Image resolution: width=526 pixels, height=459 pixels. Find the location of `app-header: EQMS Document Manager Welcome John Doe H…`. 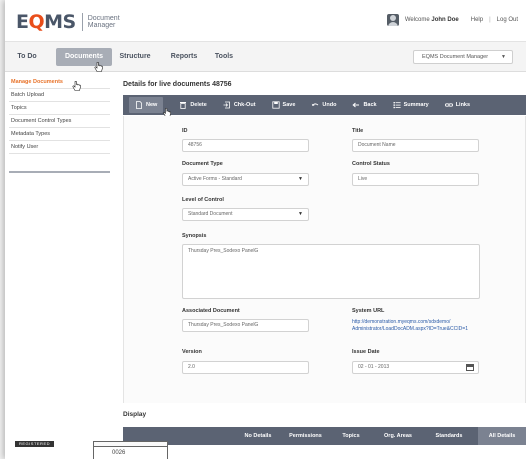

app-header: EQMS Document Manager Welcome John Doe H… is located at coordinates (265, 21).